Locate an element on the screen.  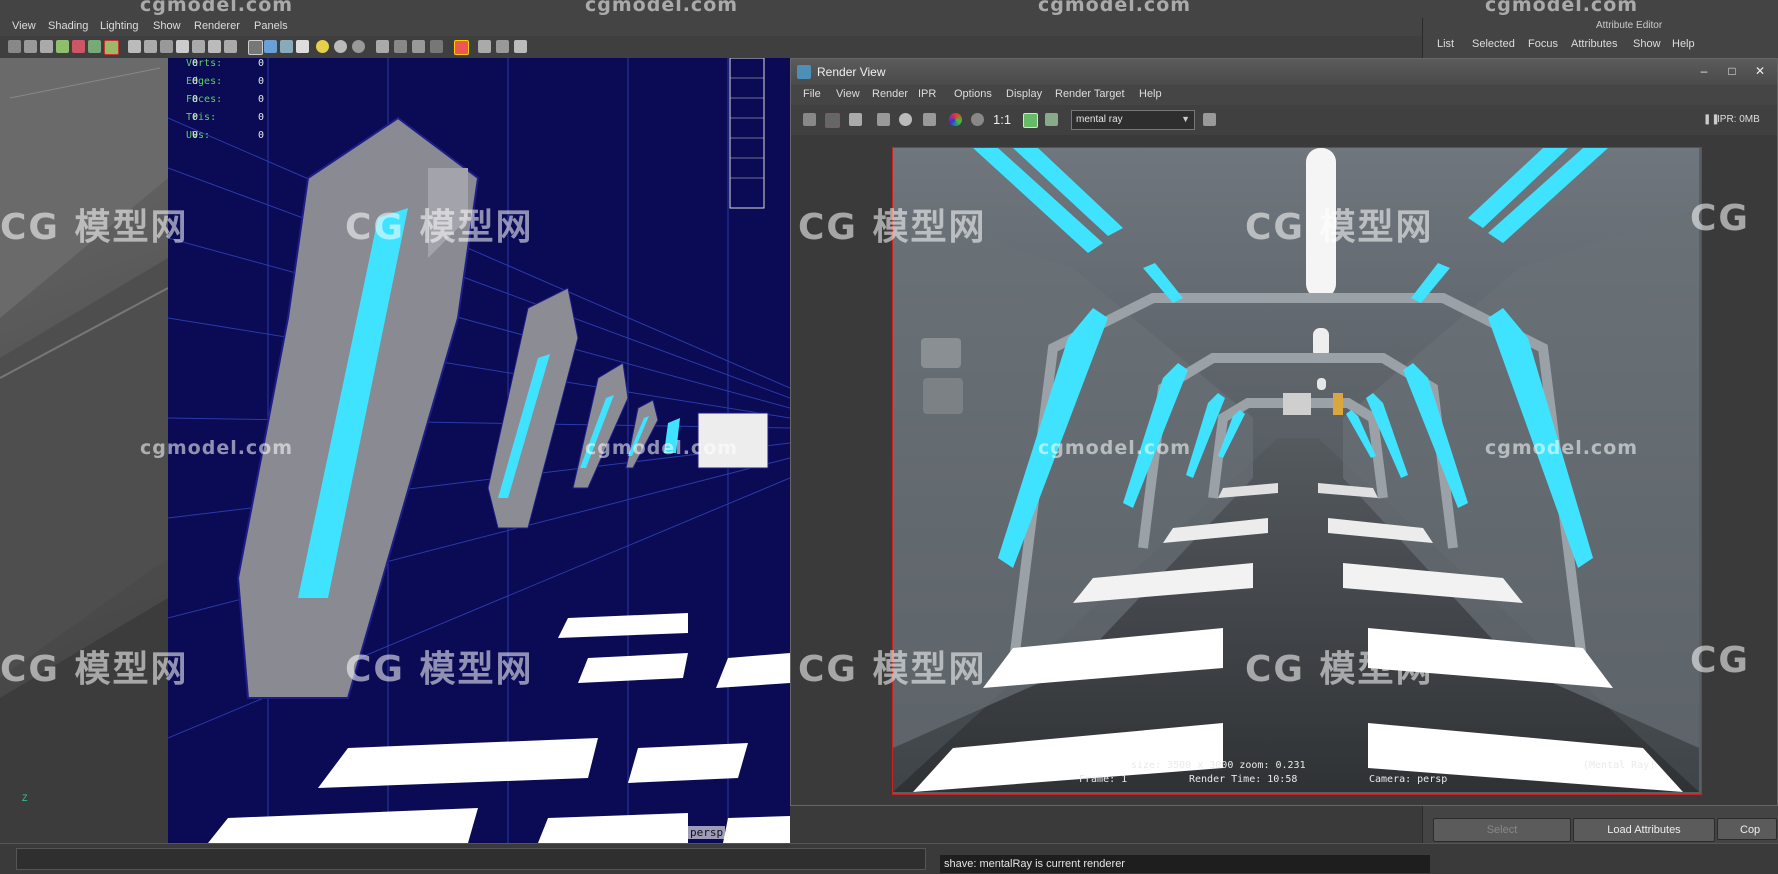
hud-tris-c2: 0 is located at coordinates (261, 117).